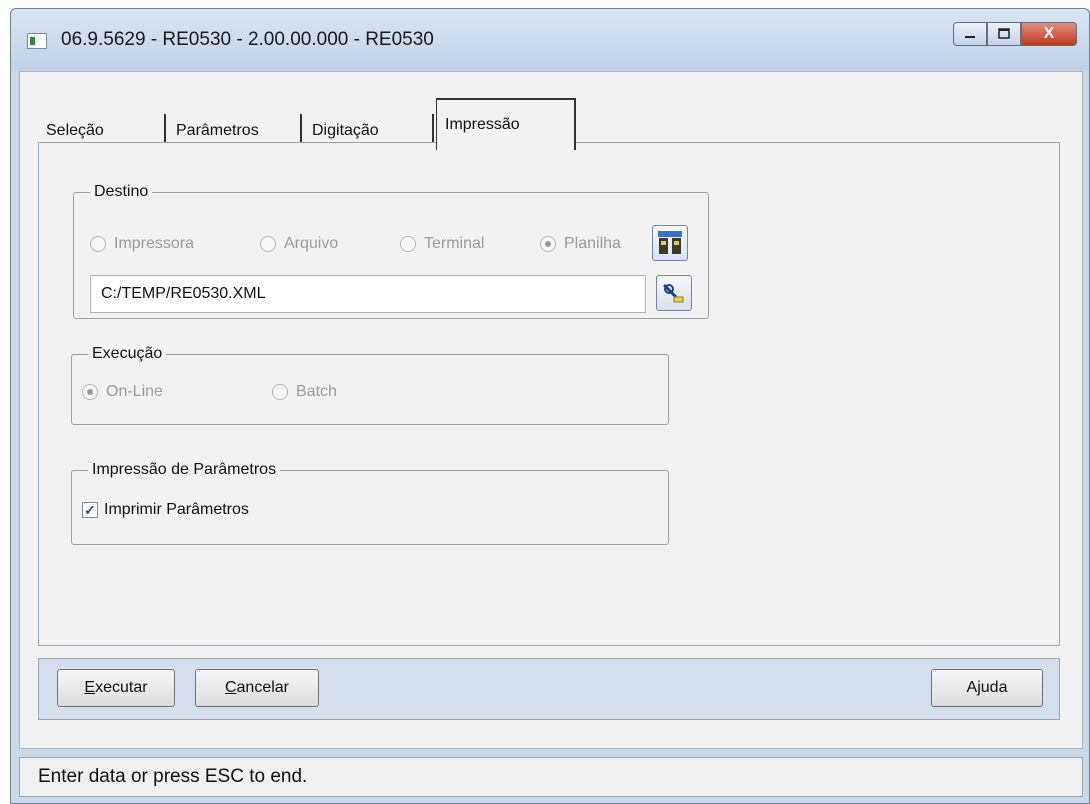 This screenshot has width=1090, height=804. I want to click on file-browse-icon, so click(674, 293).